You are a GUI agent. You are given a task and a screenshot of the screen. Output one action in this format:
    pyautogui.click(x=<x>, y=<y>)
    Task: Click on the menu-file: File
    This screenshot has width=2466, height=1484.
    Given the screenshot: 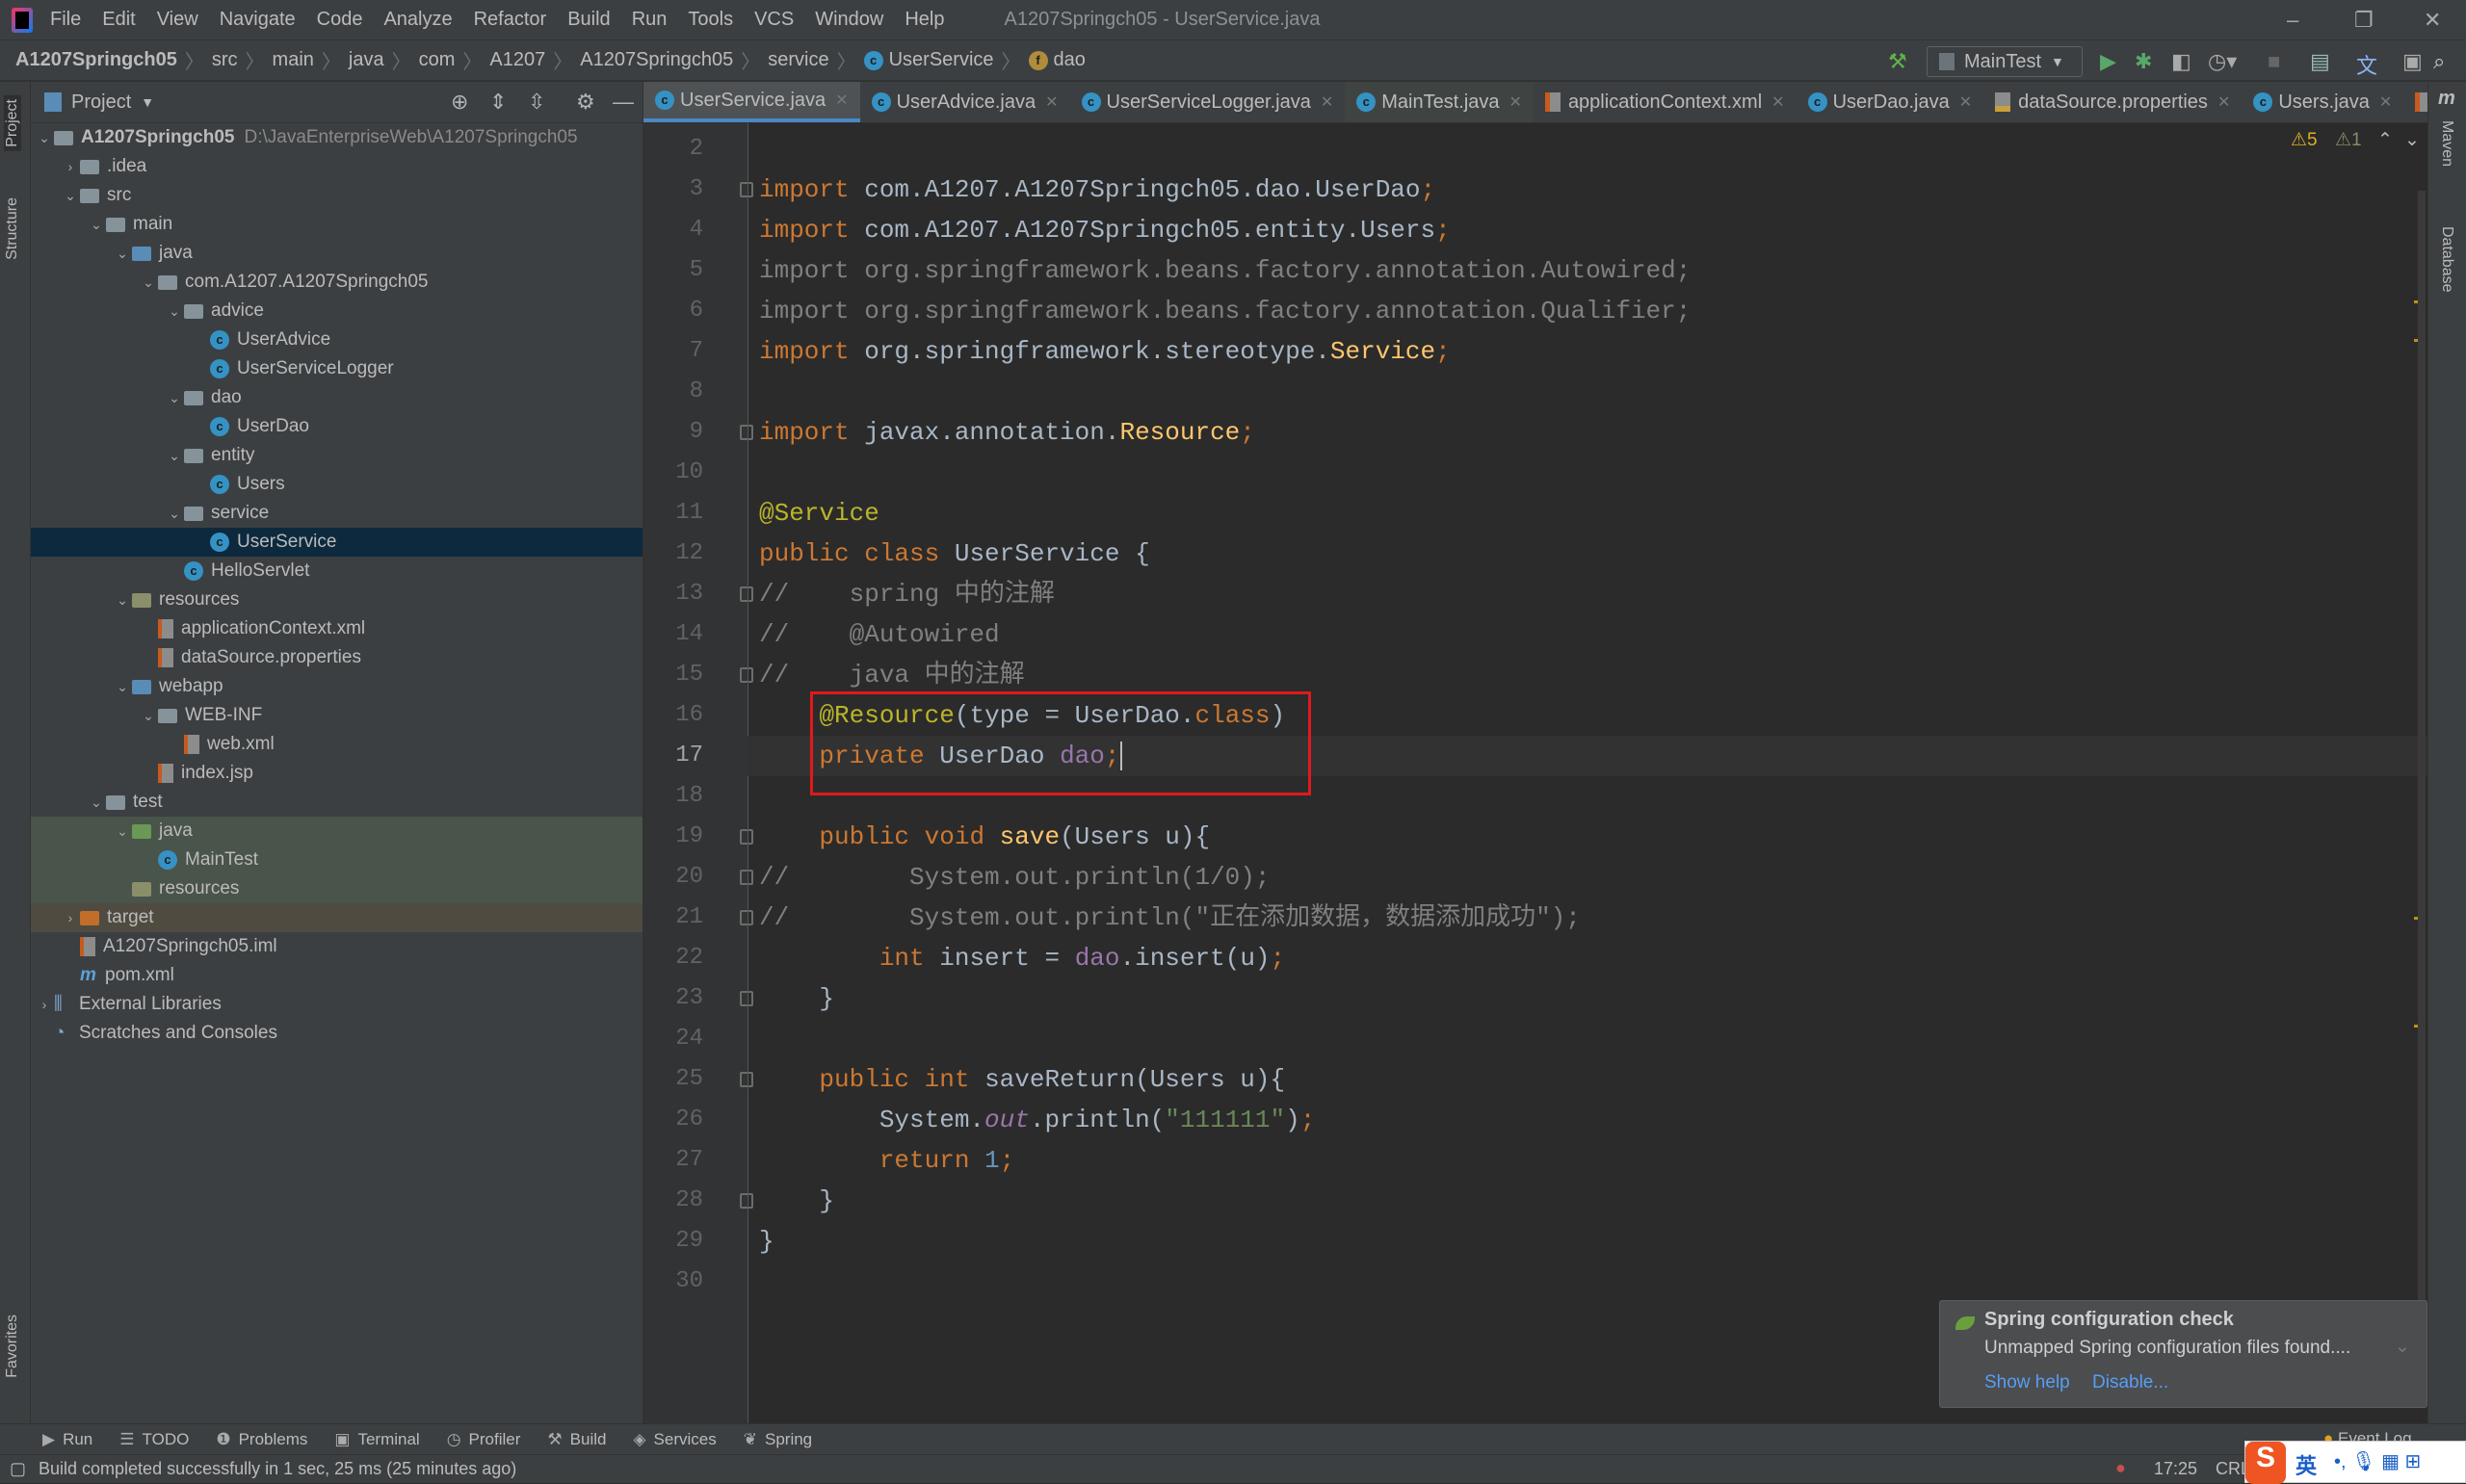 What is the action you would take?
    pyautogui.click(x=65, y=20)
    